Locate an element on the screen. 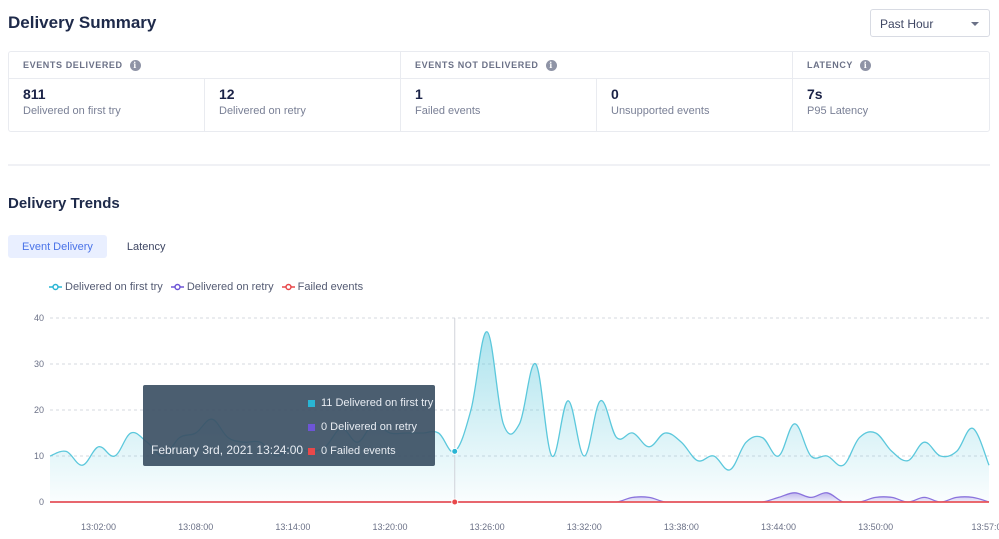 The image size is (999, 539). stat-value: 1 is located at coordinates (419, 94).